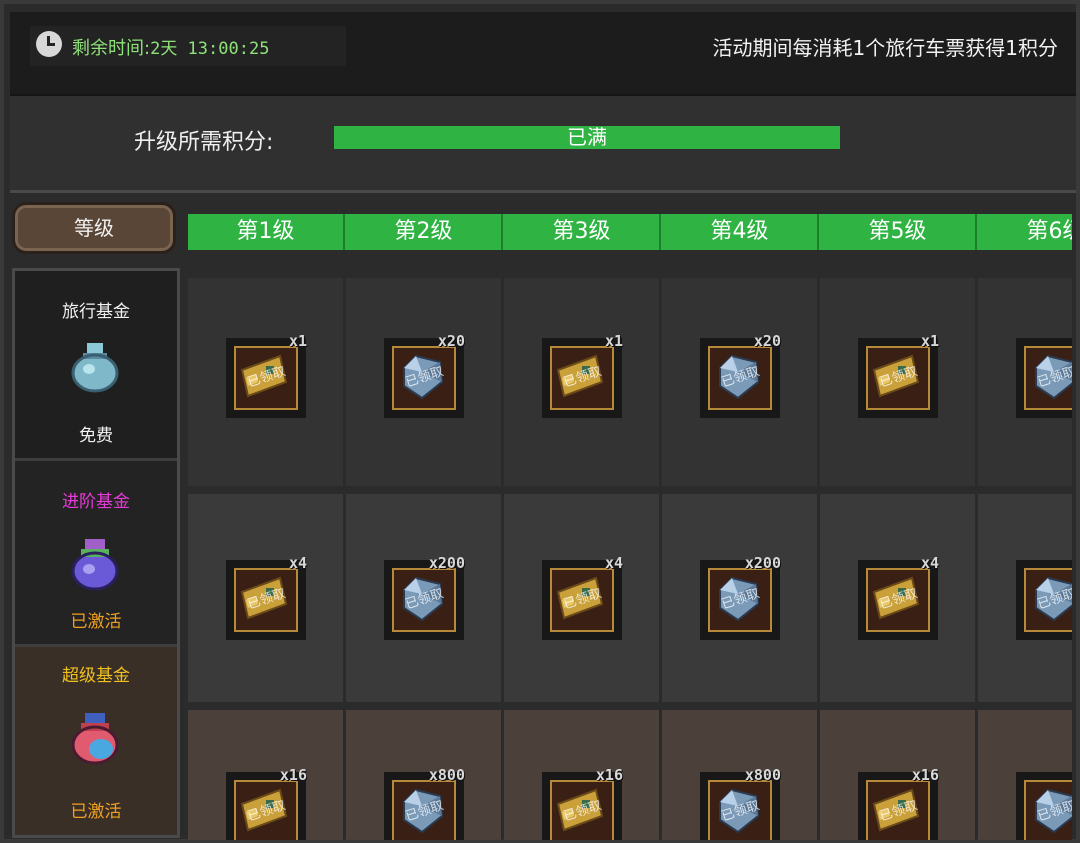 The image size is (1080, 843). I want to click on purple-bag-icon, so click(95, 565).